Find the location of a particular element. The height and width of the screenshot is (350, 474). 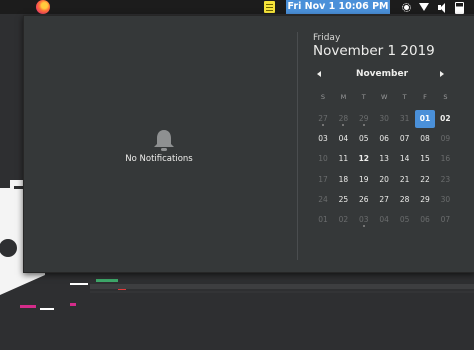

weekday-label: Friday is located at coordinates (326, 38).